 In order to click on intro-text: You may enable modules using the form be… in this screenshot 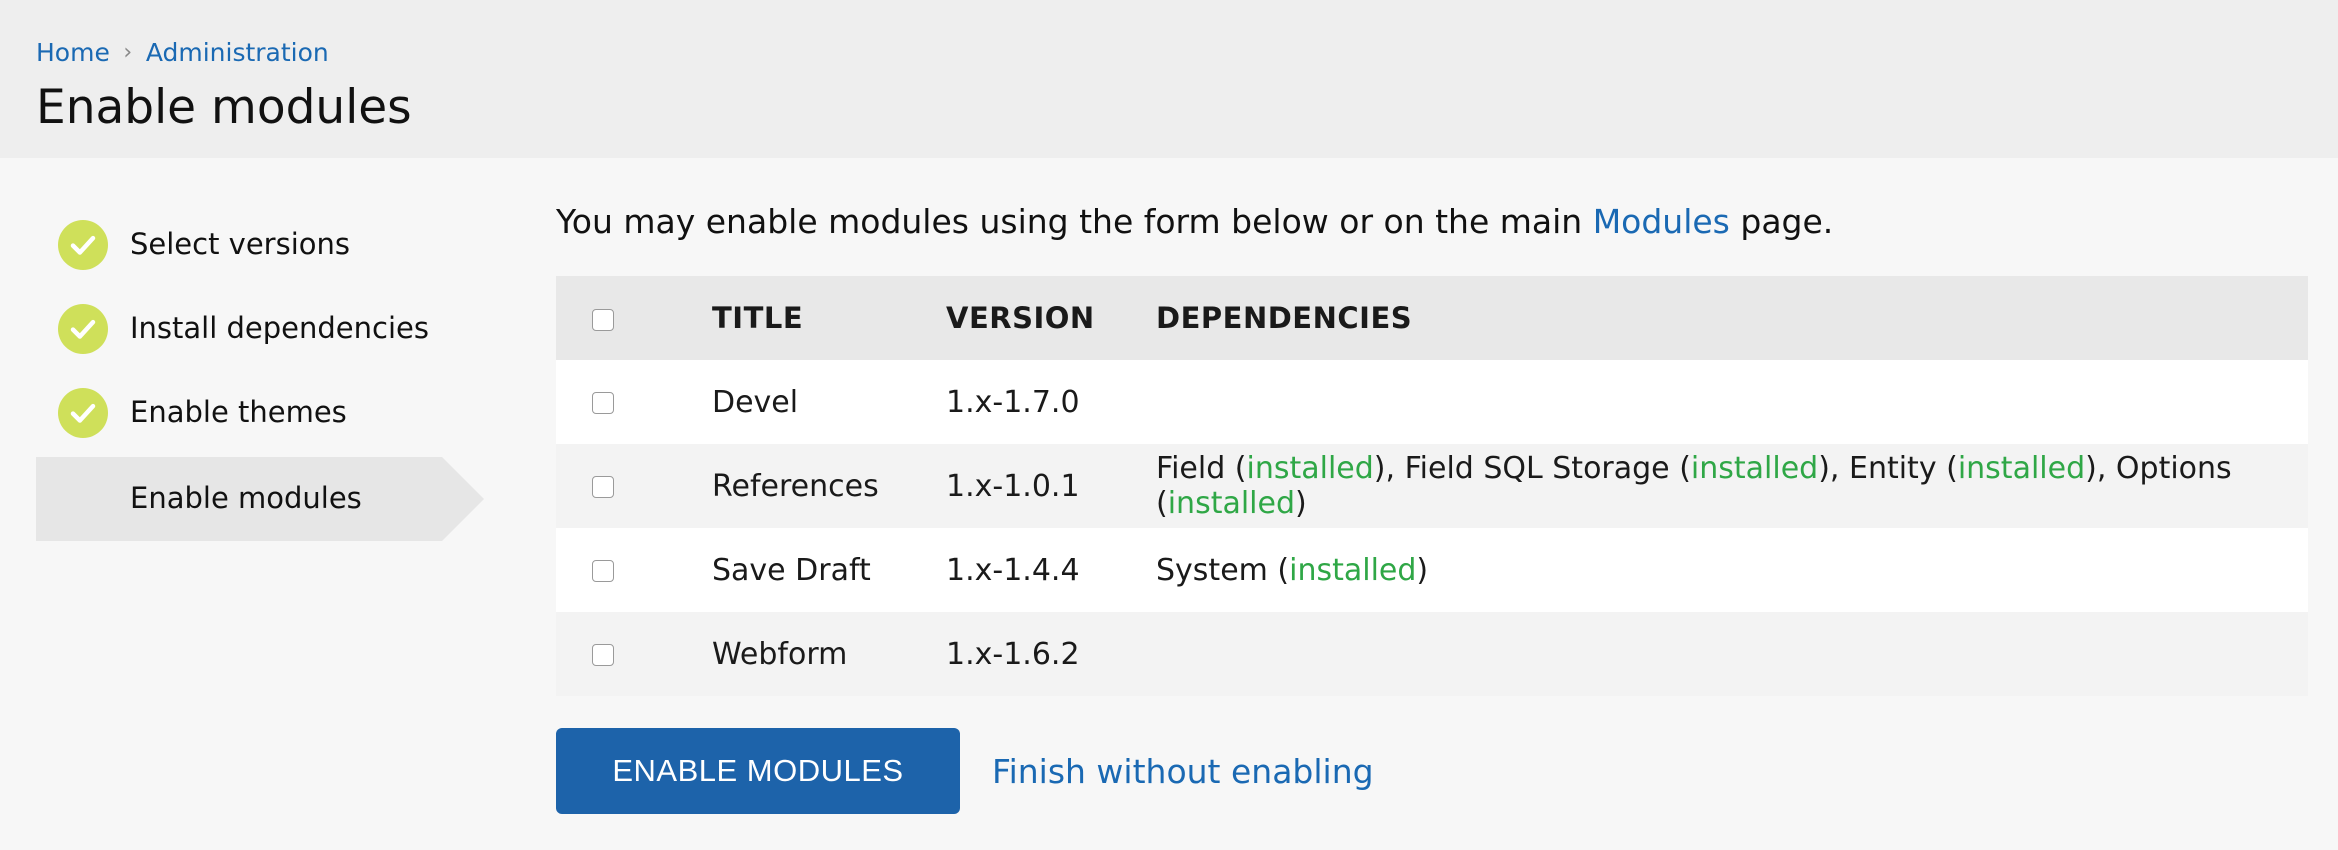, I will do `click(1432, 222)`.